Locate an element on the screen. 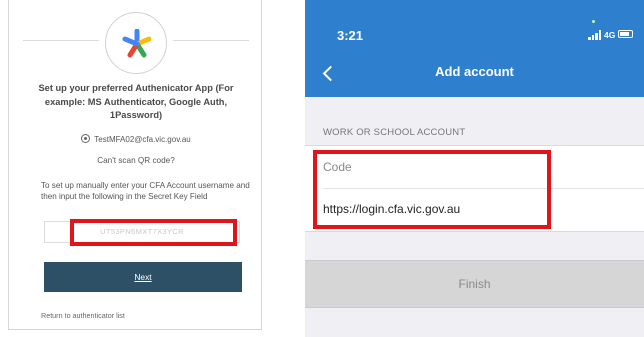 This screenshot has height=337, width=644. username-text: TestMFA02@cfa.vic.gov.au is located at coordinates (142, 139).